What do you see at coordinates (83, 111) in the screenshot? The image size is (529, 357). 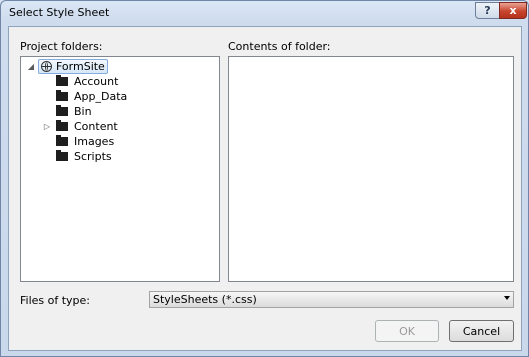 I see `tree-node-label: Bin` at bounding box center [83, 111].